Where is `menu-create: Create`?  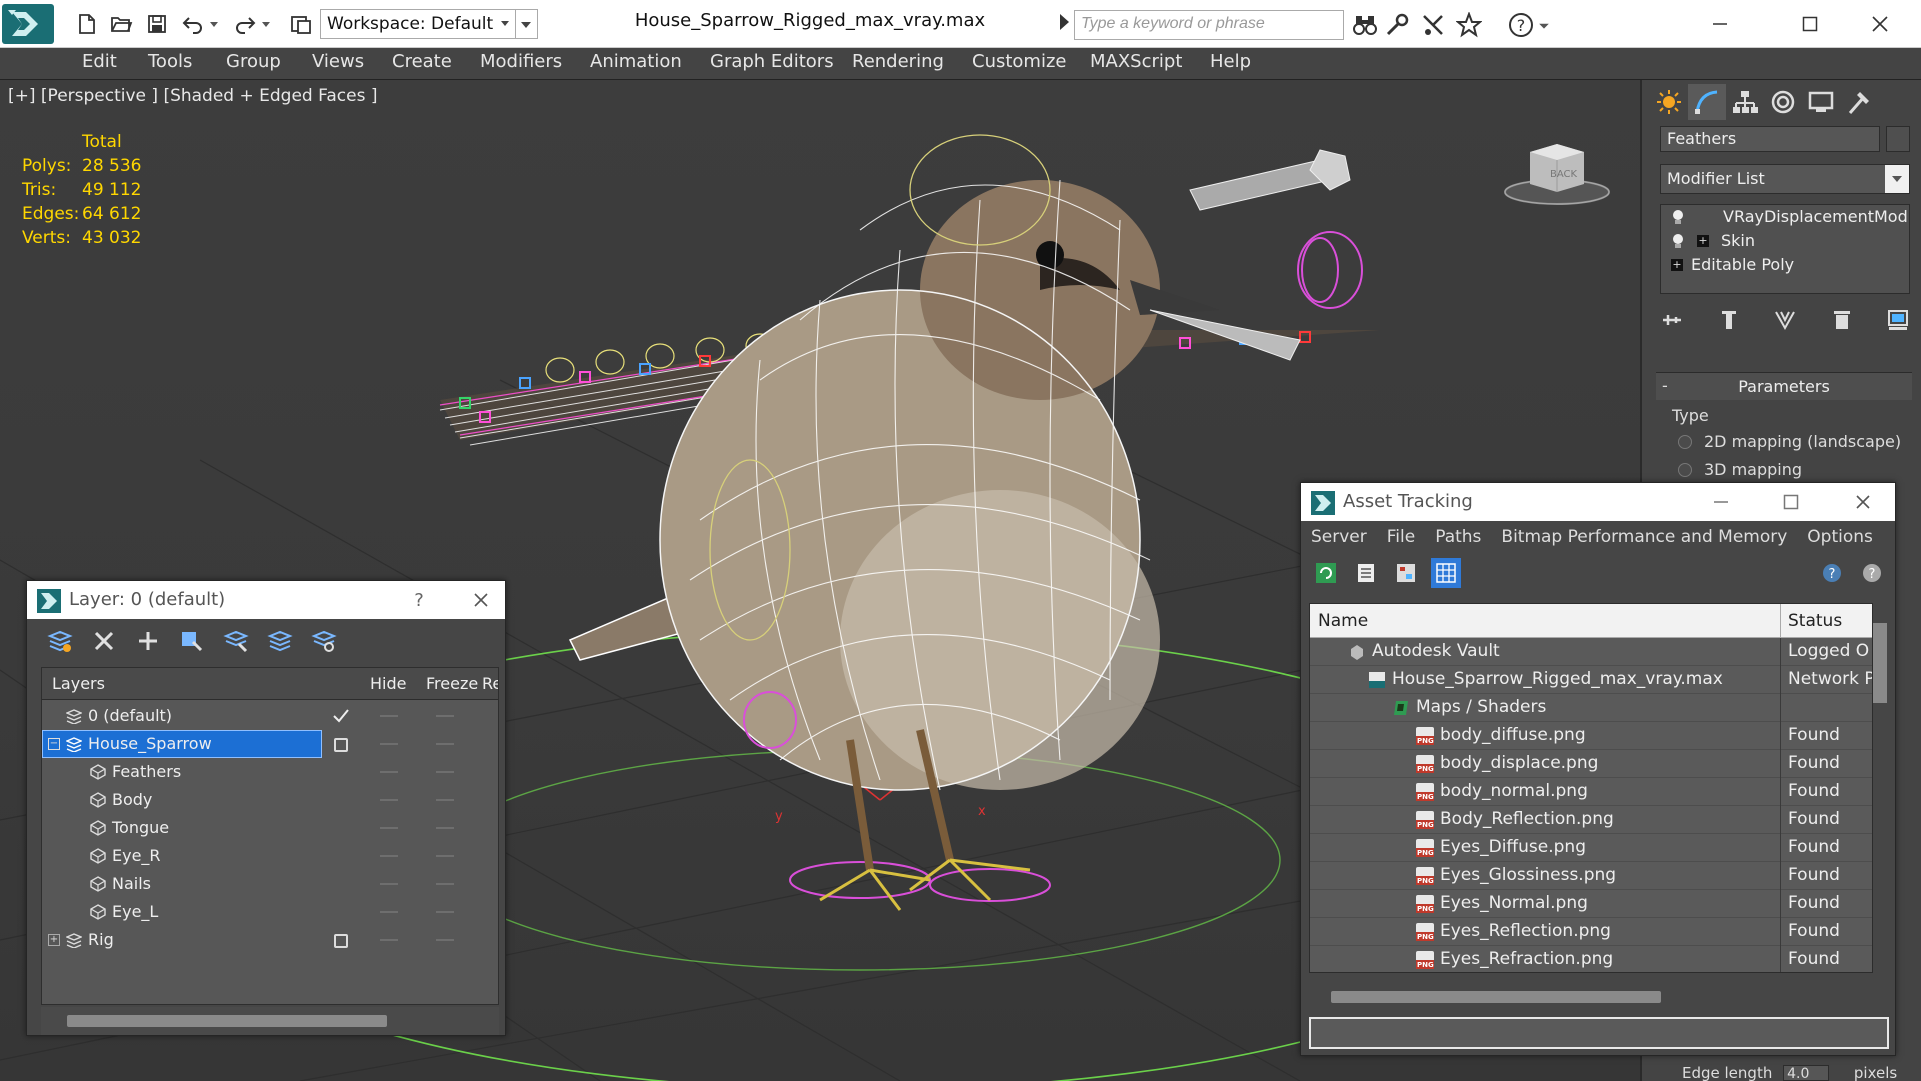 menu-create: Create is located at coordinates (422, 61).